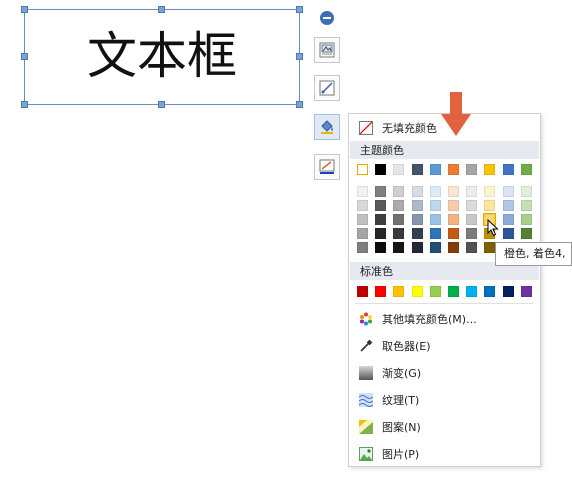  What do you see at coordinates (366, 128) in the screenshot?
I see `no-fill-icon` at bounding box center [366, 128].